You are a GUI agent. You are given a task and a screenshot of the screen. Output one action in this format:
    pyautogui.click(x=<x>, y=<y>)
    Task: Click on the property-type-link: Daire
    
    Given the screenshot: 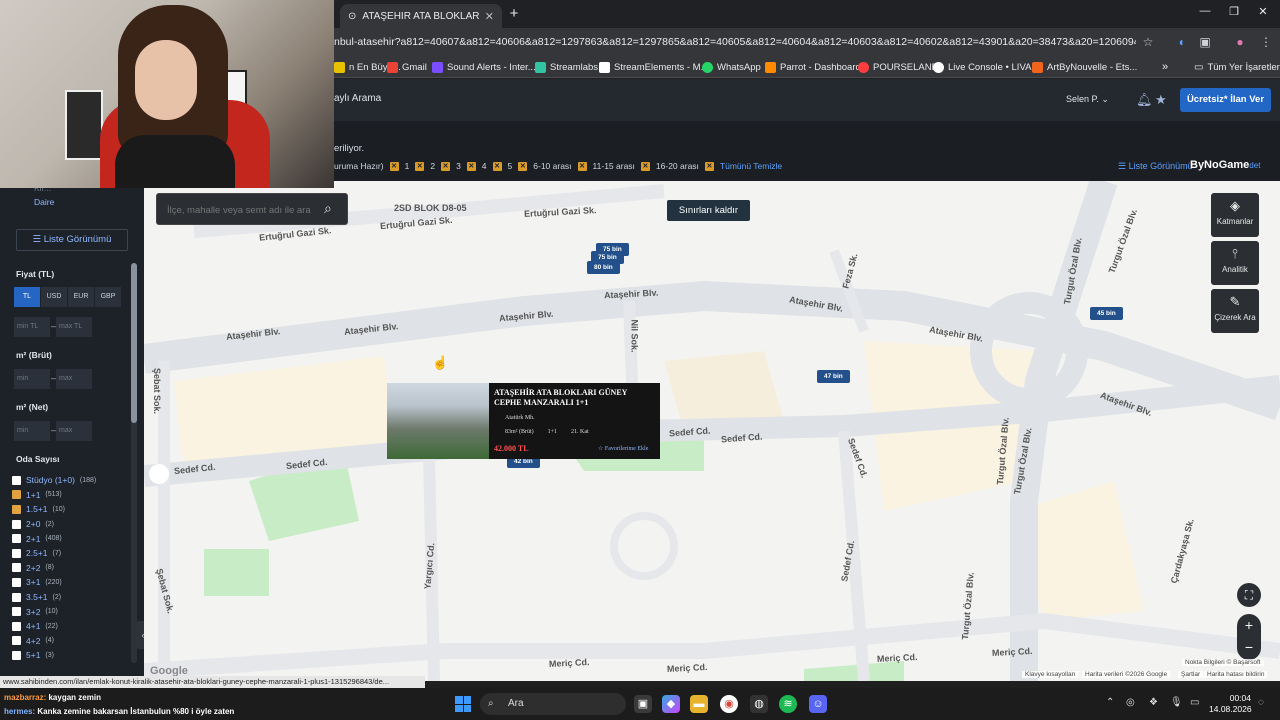 What is the action you would take?
    pyautogui.click(x=44, y=202)
    